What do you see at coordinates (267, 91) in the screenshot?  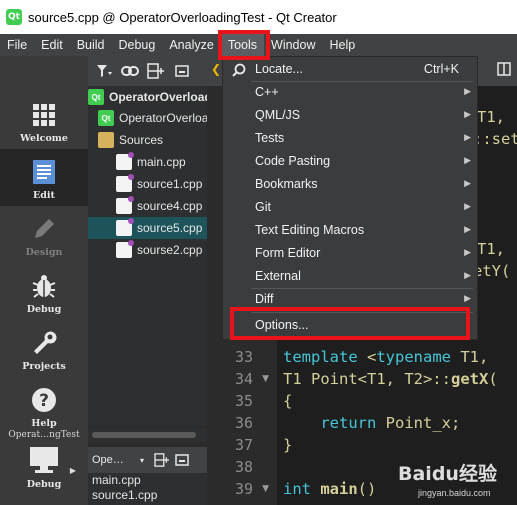 I see `menu-item-label: C++` at bounding box center [267, 91].